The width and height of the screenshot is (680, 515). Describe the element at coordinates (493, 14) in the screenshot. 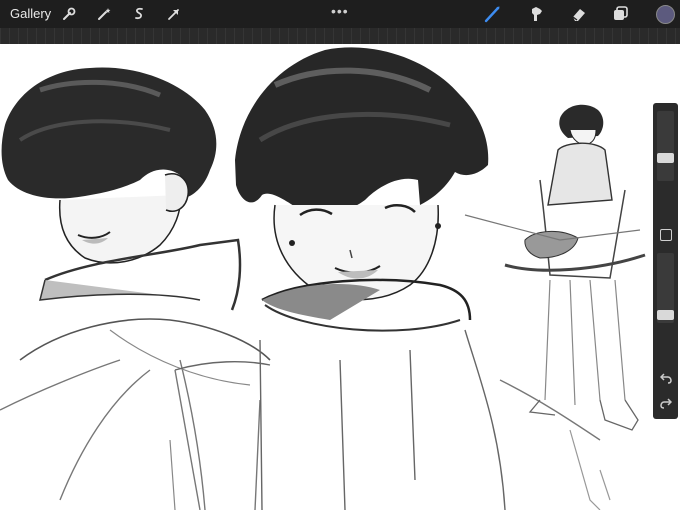

I see `brush-icon` at that location.